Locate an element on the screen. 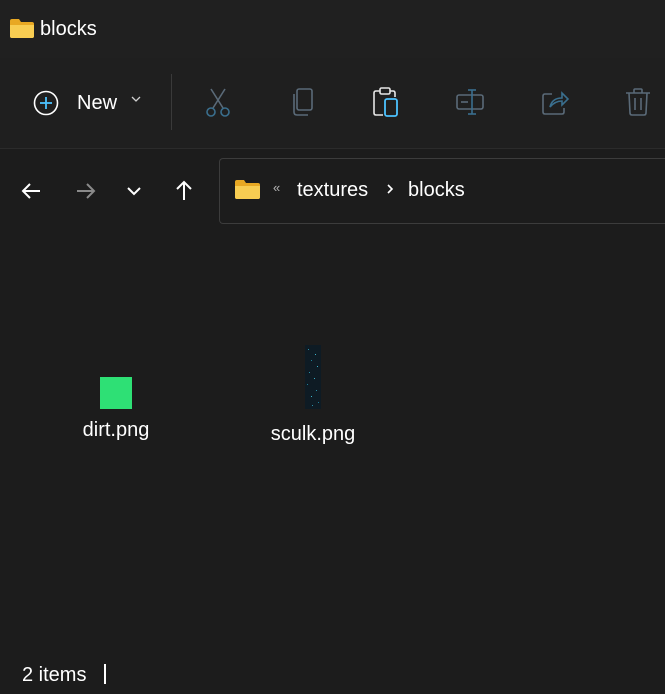 This screenshot has height=694, width=665. new-button-label: New is located at coordinates (97, 103).